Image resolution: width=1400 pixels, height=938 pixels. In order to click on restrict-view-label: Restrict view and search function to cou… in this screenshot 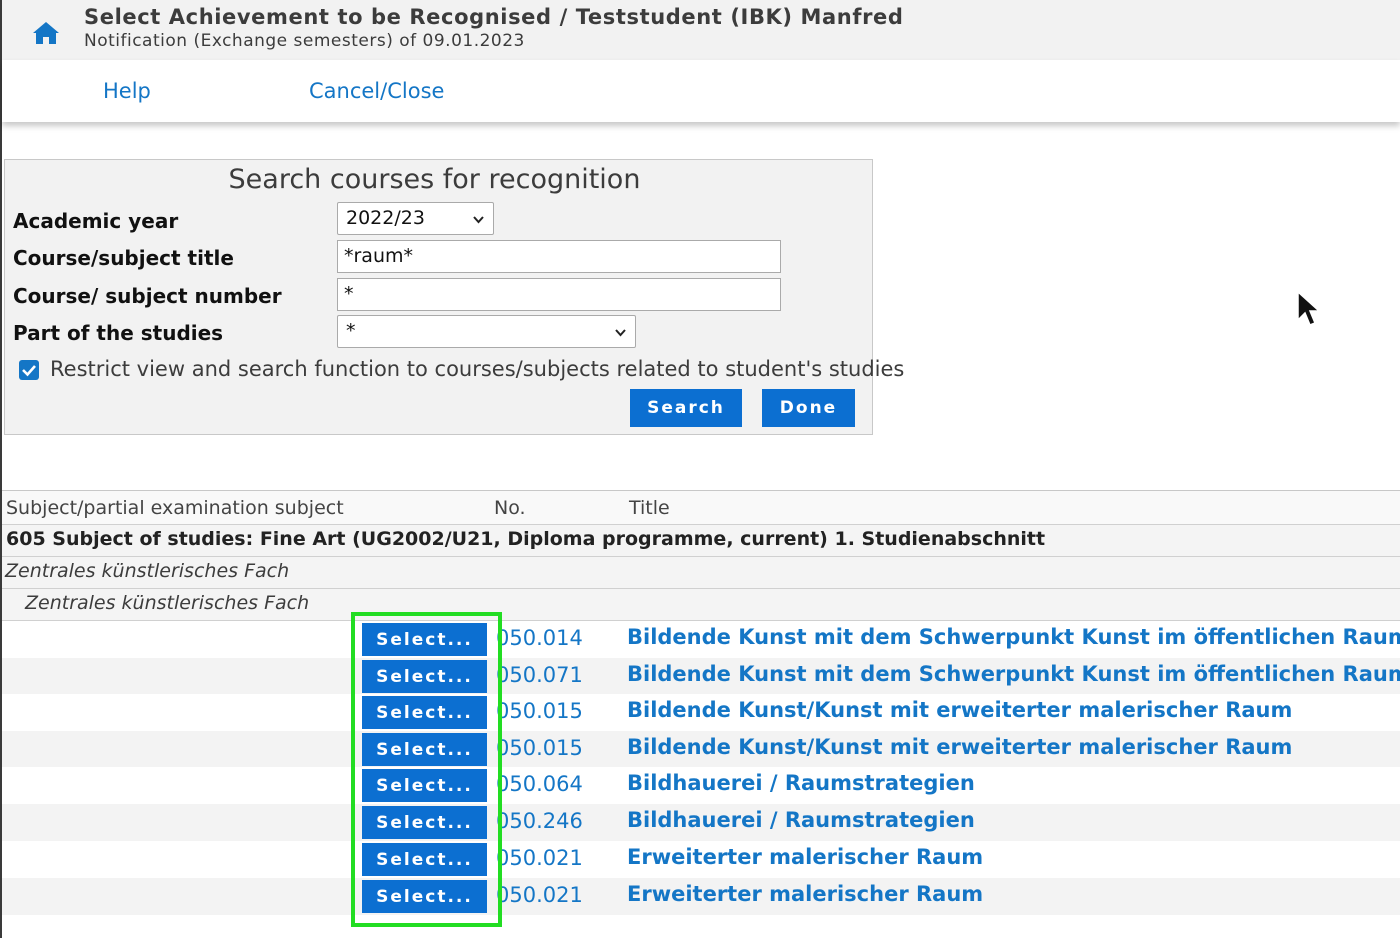, I will do `click(477, 369)`.